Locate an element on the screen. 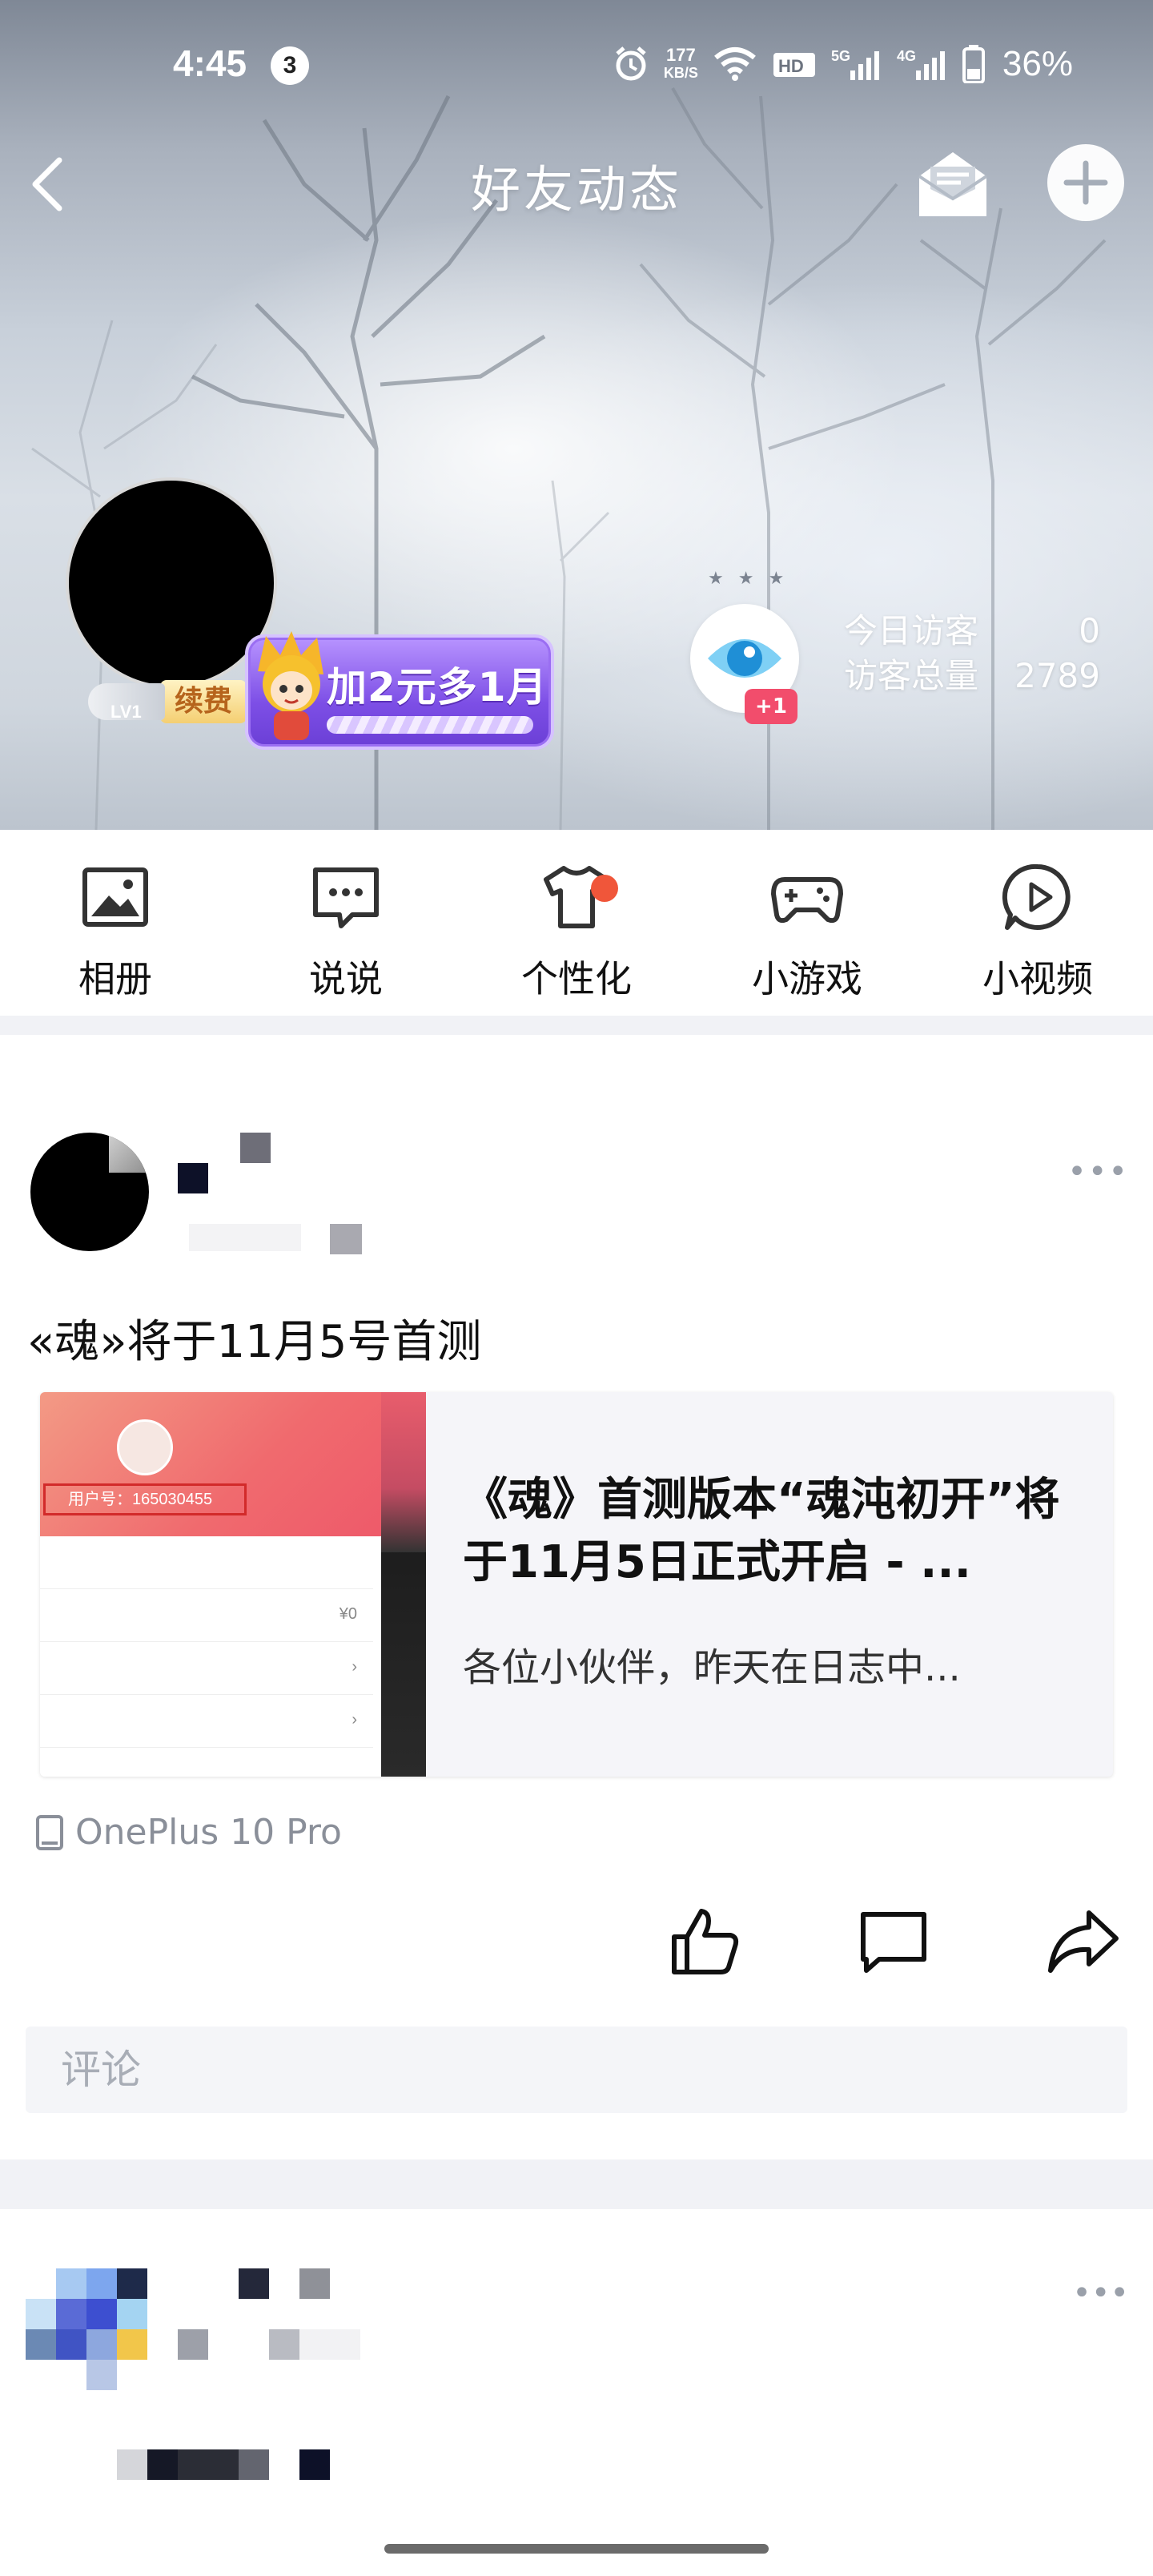 The height and width of the screenshot is (2576, 1153). thumbnail-logo-icon is located at coordinates (145, 1447).